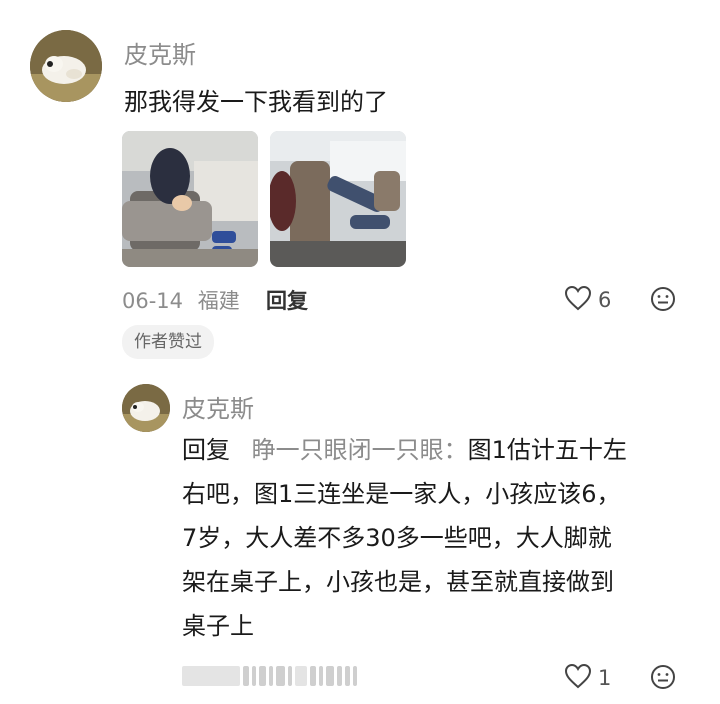 The image size is (720, 704). What do you see at coordinates (360, 450) in the screenshot?
I see `reply-target-user: 睁一只眼闭一只眼：` at bounding box center [360, 450].